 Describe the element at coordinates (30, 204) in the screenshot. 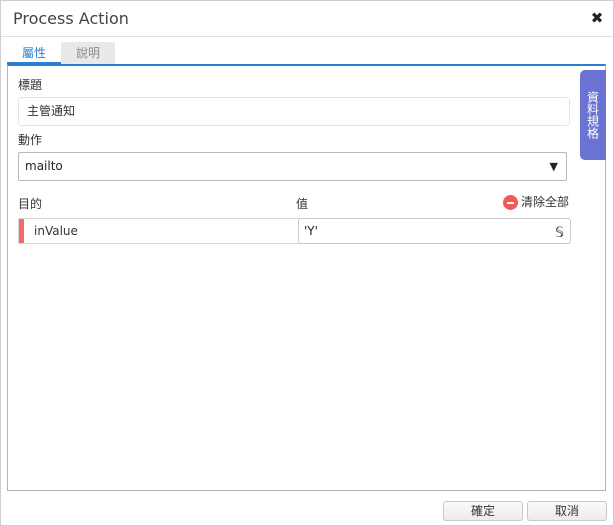

I see `target-column-label: 目的` at that location.